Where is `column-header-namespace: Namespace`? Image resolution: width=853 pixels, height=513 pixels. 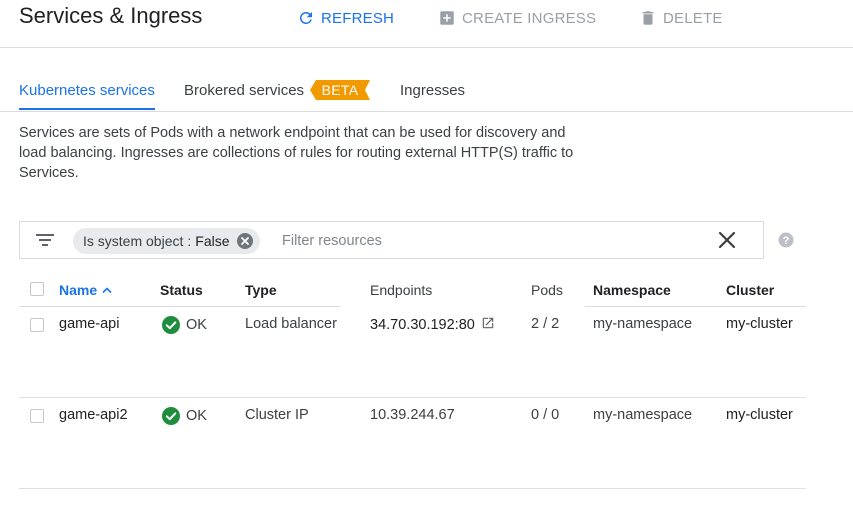
column-header-namespace: Namespace is located at coordinates (632, 290).